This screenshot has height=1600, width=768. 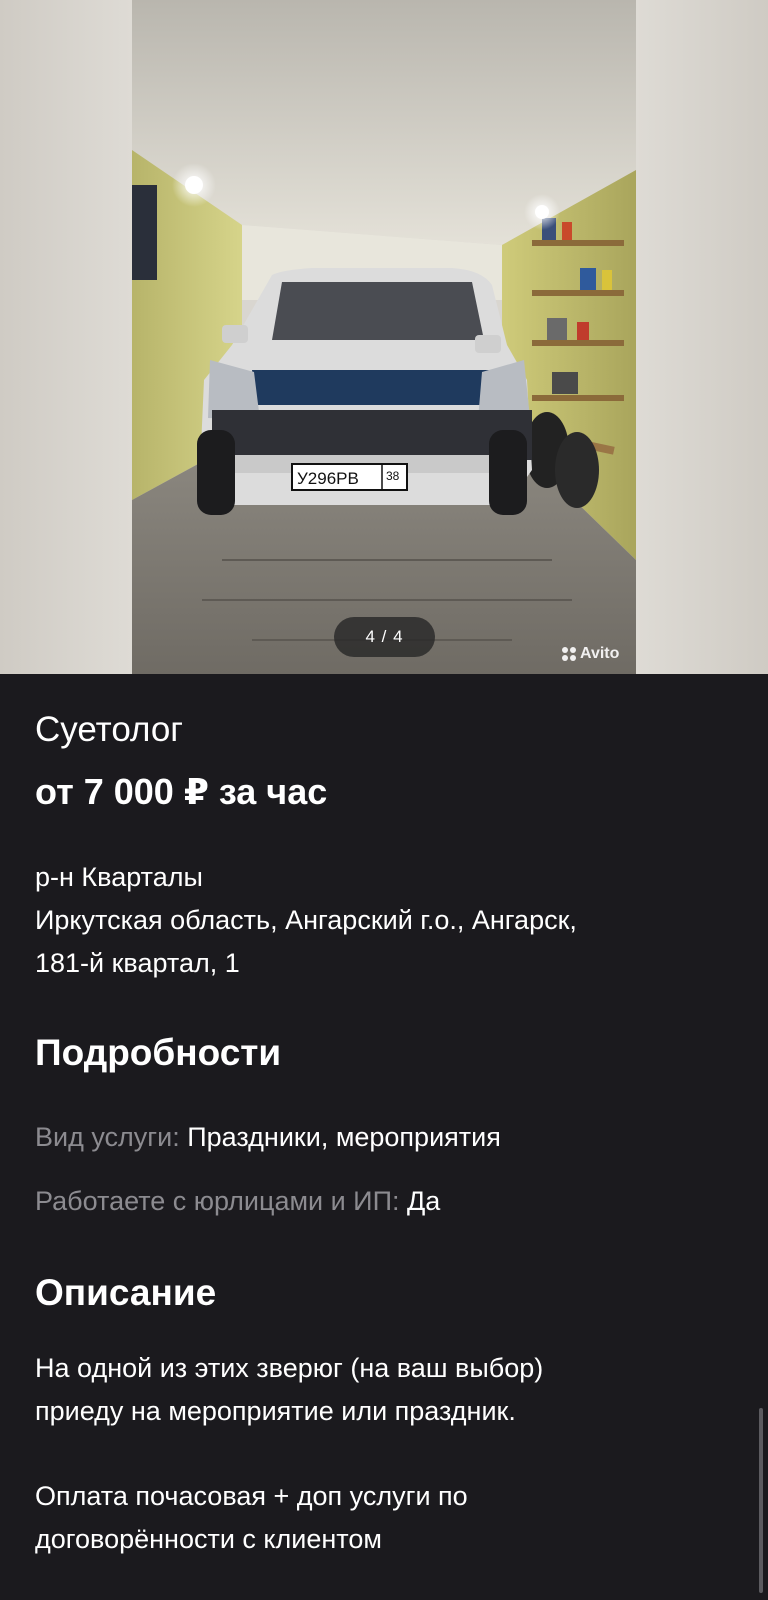 I want to click on description-line: На одной из этих зверюг (на ваш выбор), so click(x=289, y=1368).